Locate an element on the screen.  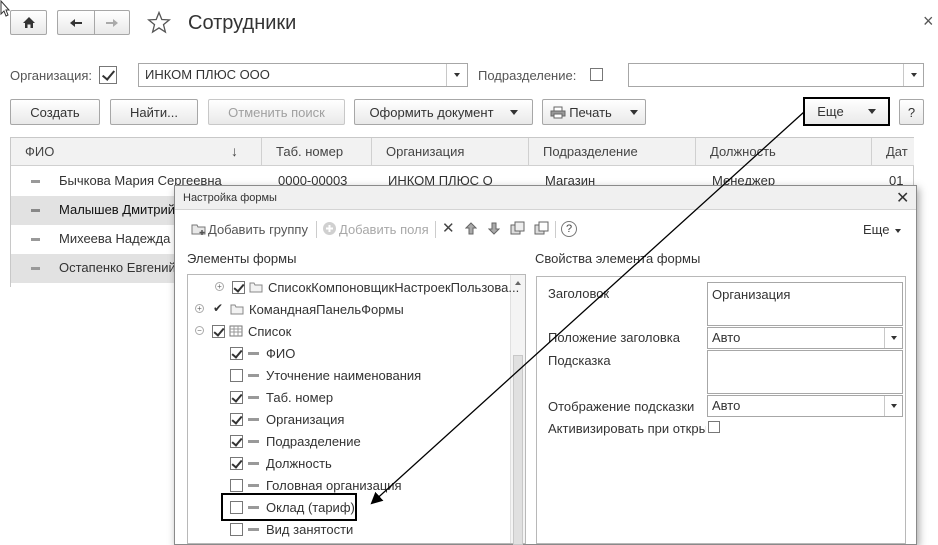
create-button: Создать is located at coordinates (55, 112).